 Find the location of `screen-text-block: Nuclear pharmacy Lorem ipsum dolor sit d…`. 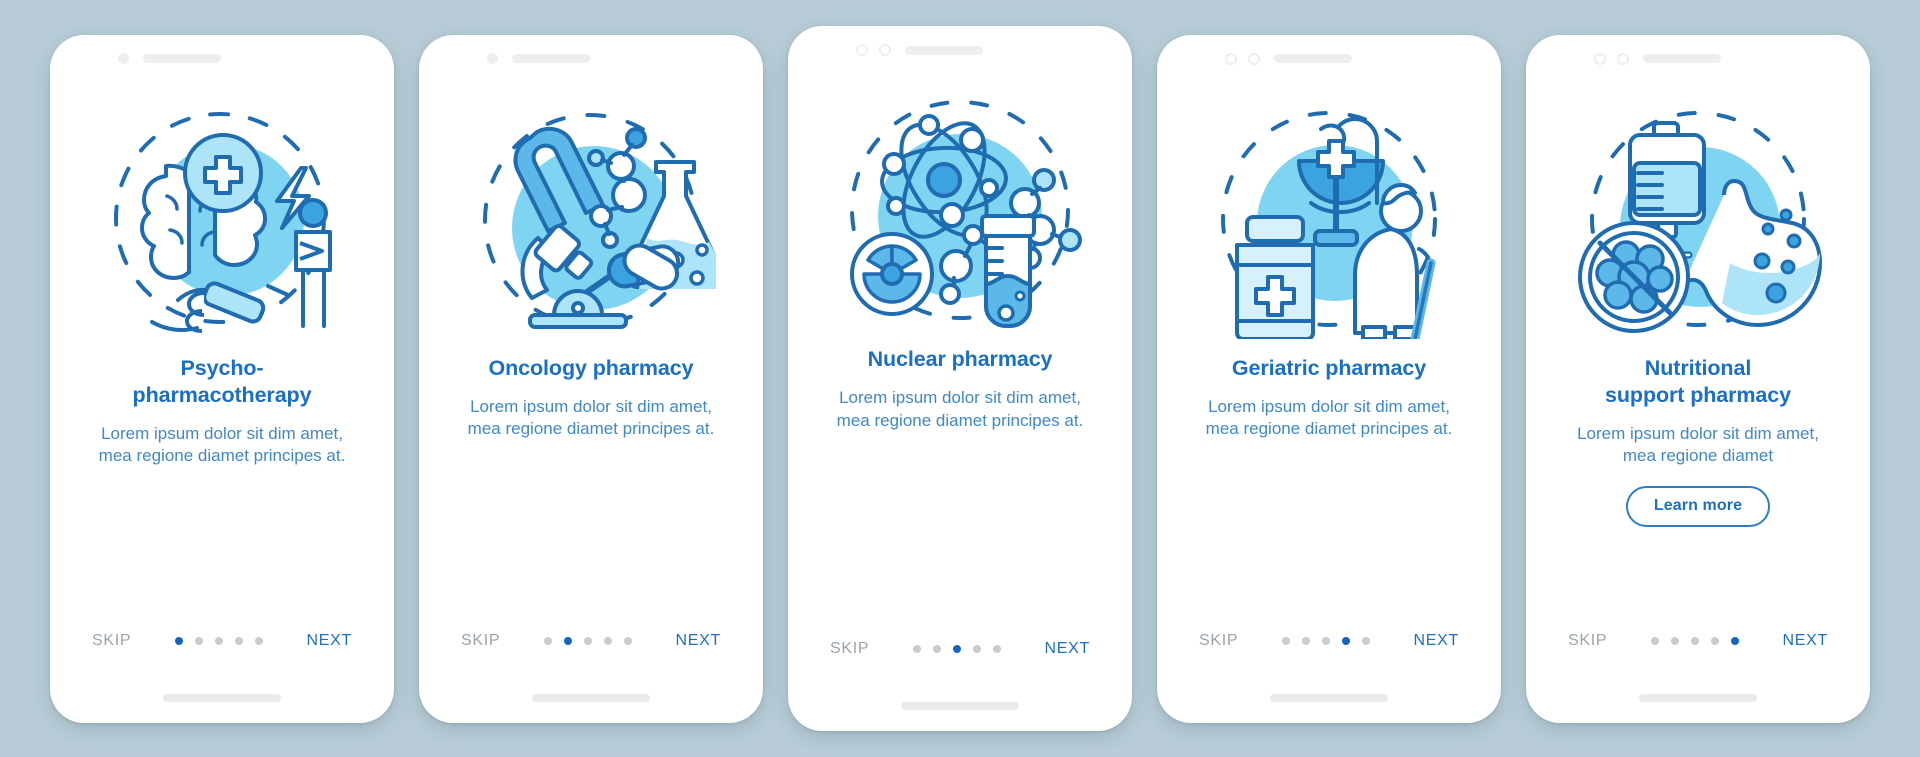

screen-text-block: Nuclear pharmacy Lorem ipsum dolor sit d… is located at coordinates (960, 481).